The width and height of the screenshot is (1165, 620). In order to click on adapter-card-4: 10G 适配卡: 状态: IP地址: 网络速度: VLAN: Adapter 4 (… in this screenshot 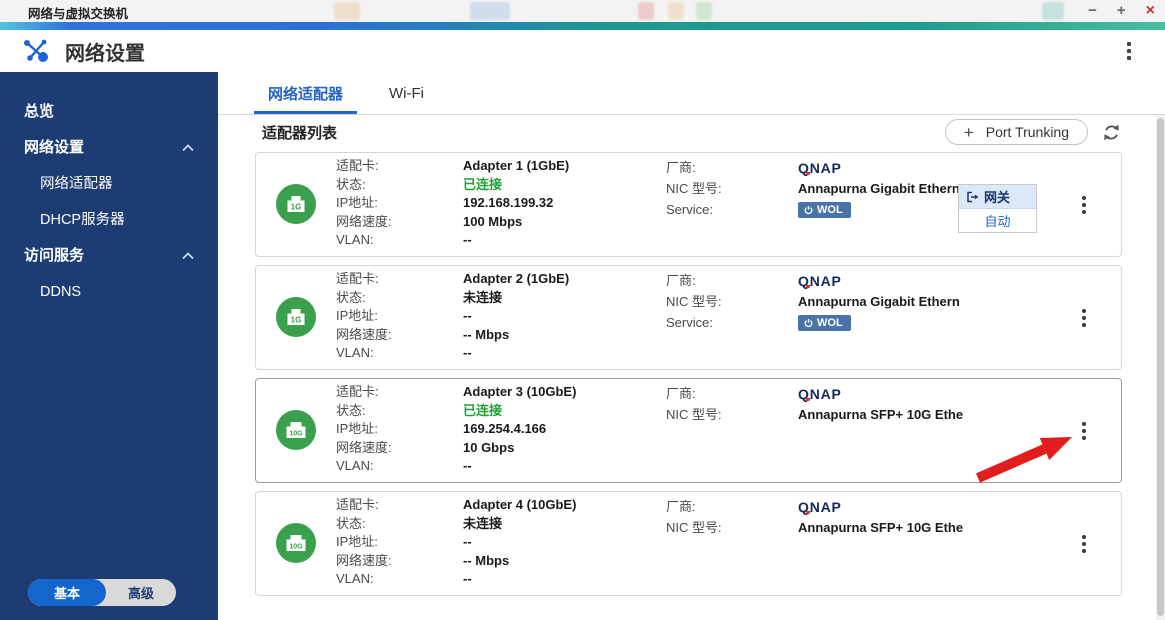, I will do `click(688, 543)`.